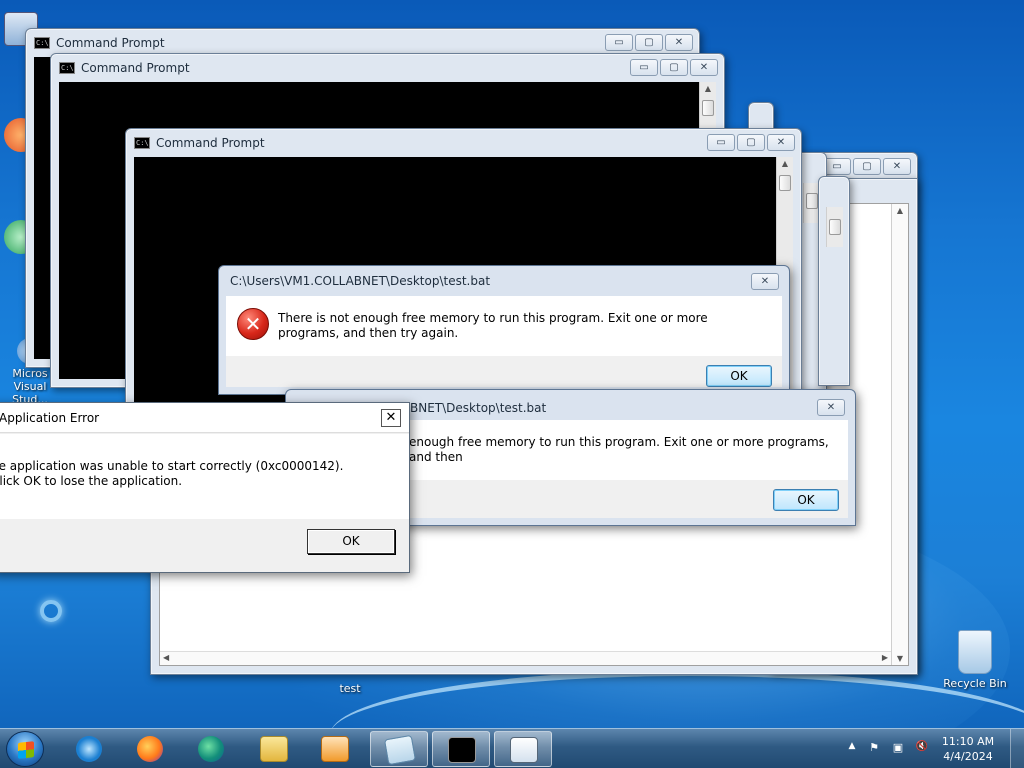 This screenshot has height=768, width=1024. What do you see at coordinates (975, 652) in the screenshot?
I see `recycle-bin-icon` at bounding box center [975, 652].